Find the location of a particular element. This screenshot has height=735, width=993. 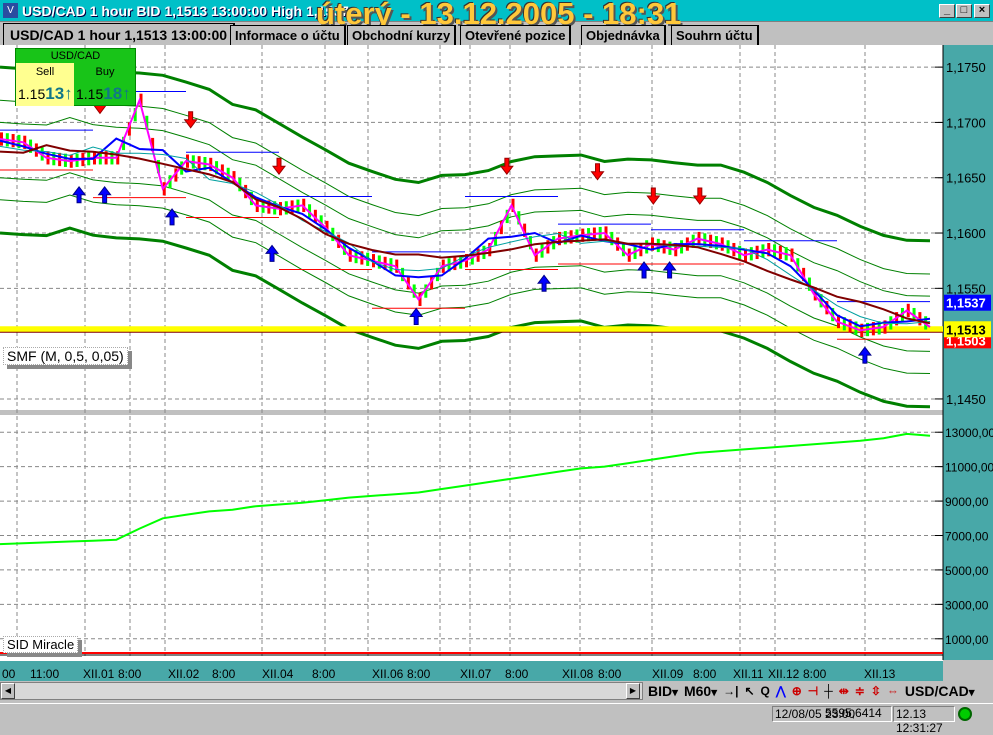

buy-button: Buy 1.1518↑ is located at coordinates (105, 84).